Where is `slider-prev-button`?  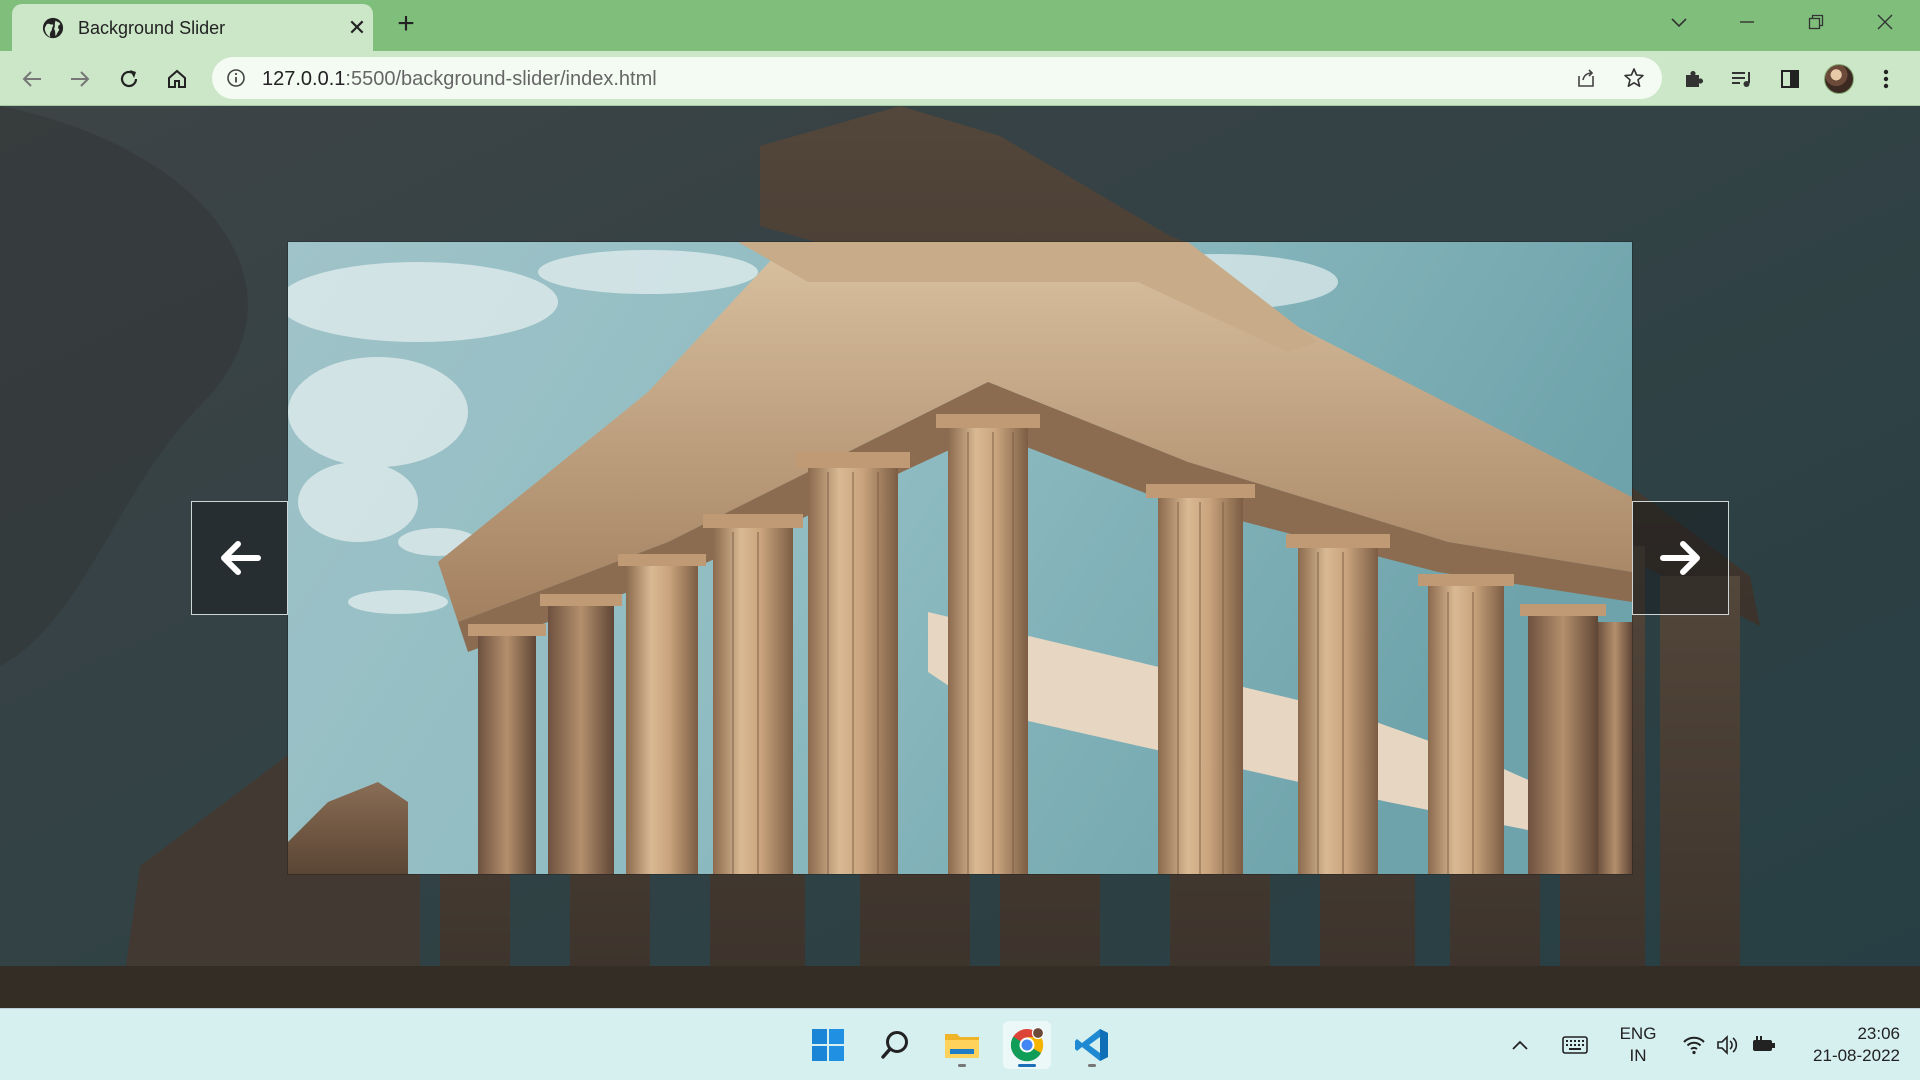 slider-prev-button is located at coordinates (239, 558).